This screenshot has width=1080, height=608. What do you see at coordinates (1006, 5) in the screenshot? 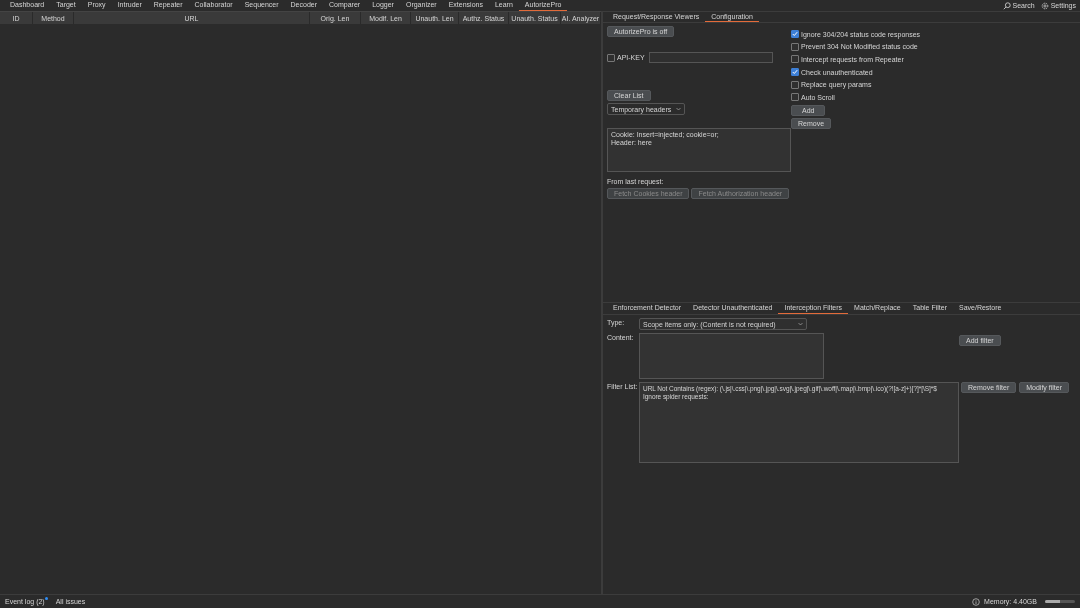
I see `search-icon` at bounding box center [1006, 5].